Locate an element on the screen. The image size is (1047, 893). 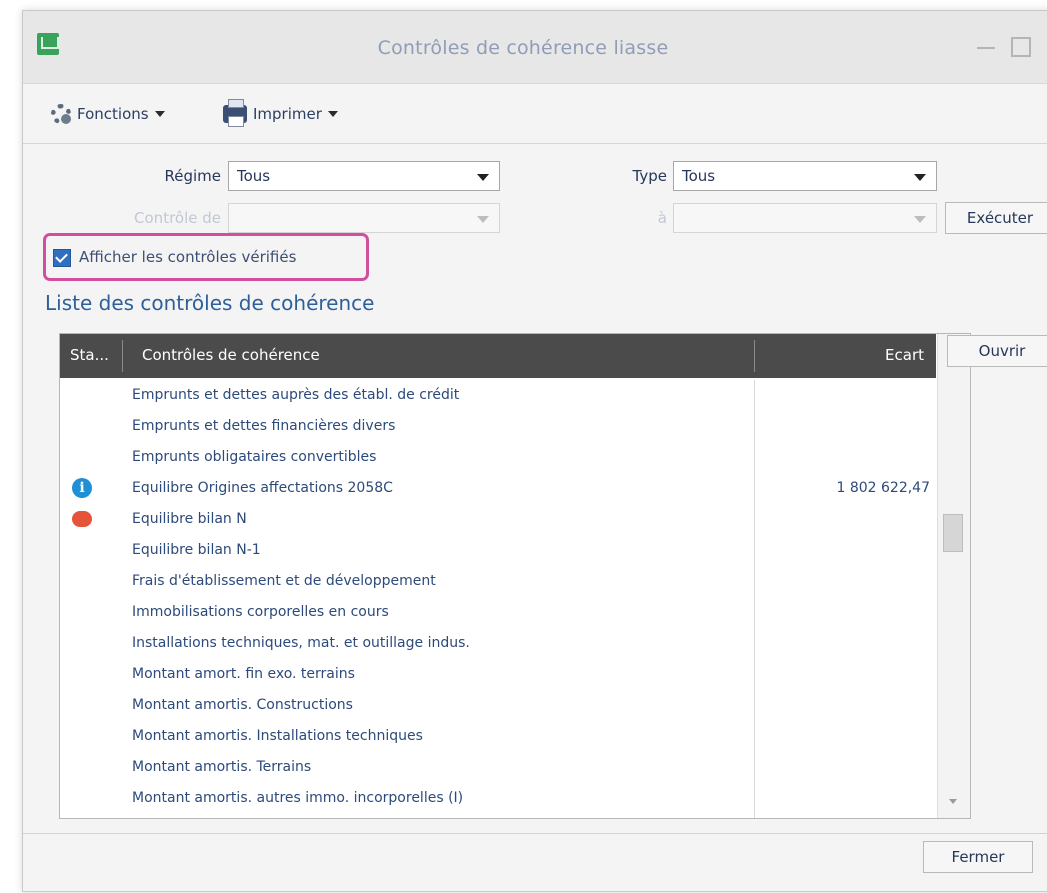
type-label: Type is located at coordinates (649, 176).